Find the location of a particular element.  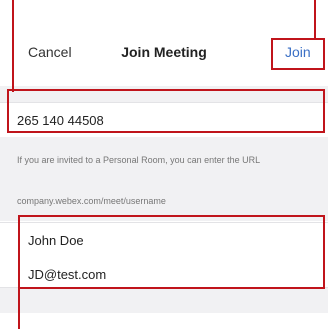

meeting-number-row is located at coordinates (164, 120).